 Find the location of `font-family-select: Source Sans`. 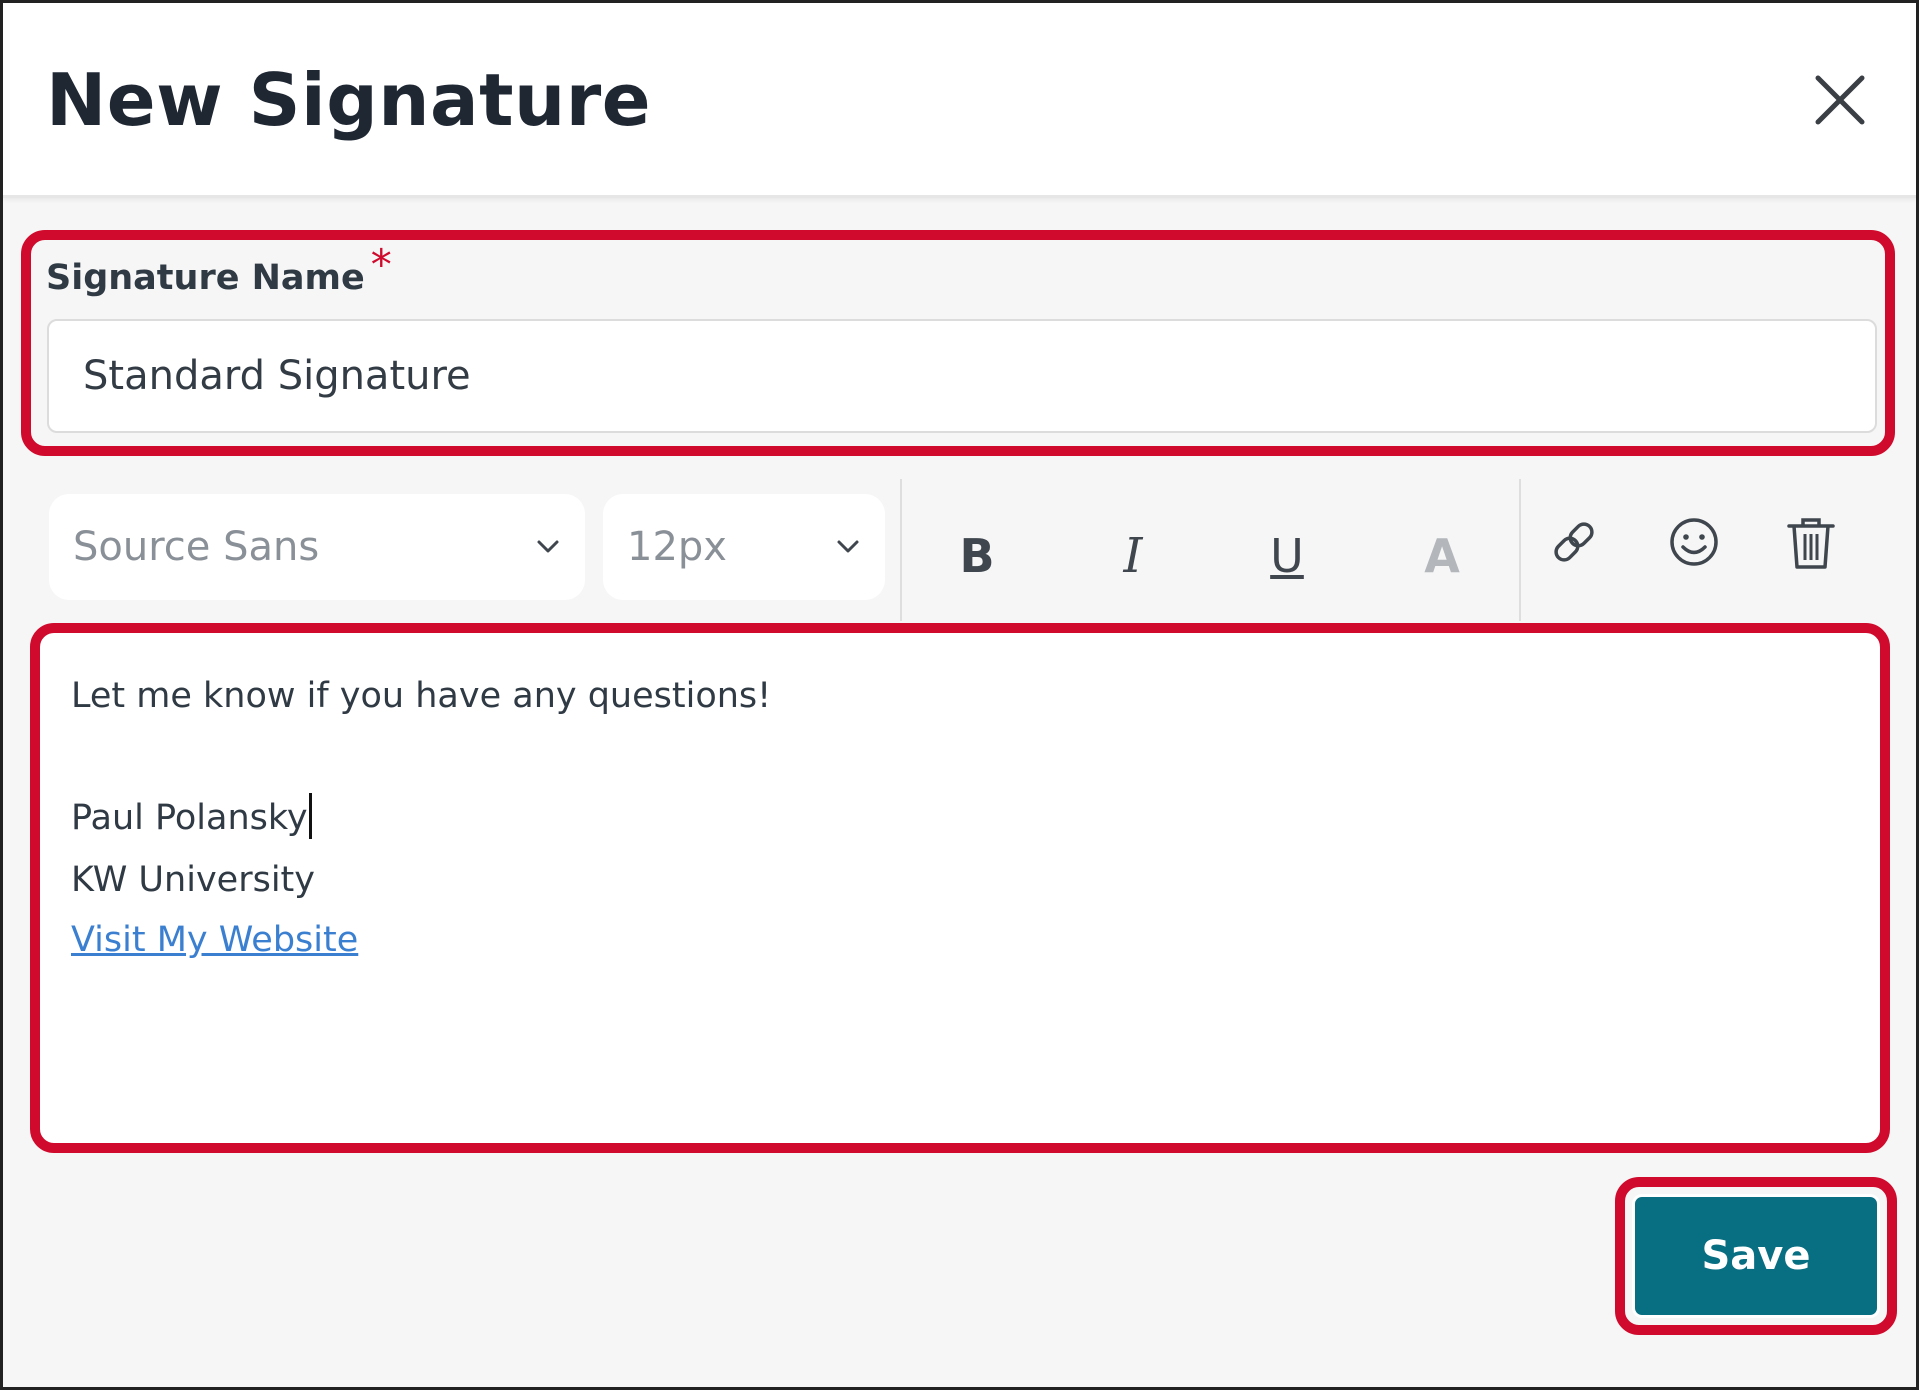

font-family-select: Source Sans is located at coordinates (317, 547).